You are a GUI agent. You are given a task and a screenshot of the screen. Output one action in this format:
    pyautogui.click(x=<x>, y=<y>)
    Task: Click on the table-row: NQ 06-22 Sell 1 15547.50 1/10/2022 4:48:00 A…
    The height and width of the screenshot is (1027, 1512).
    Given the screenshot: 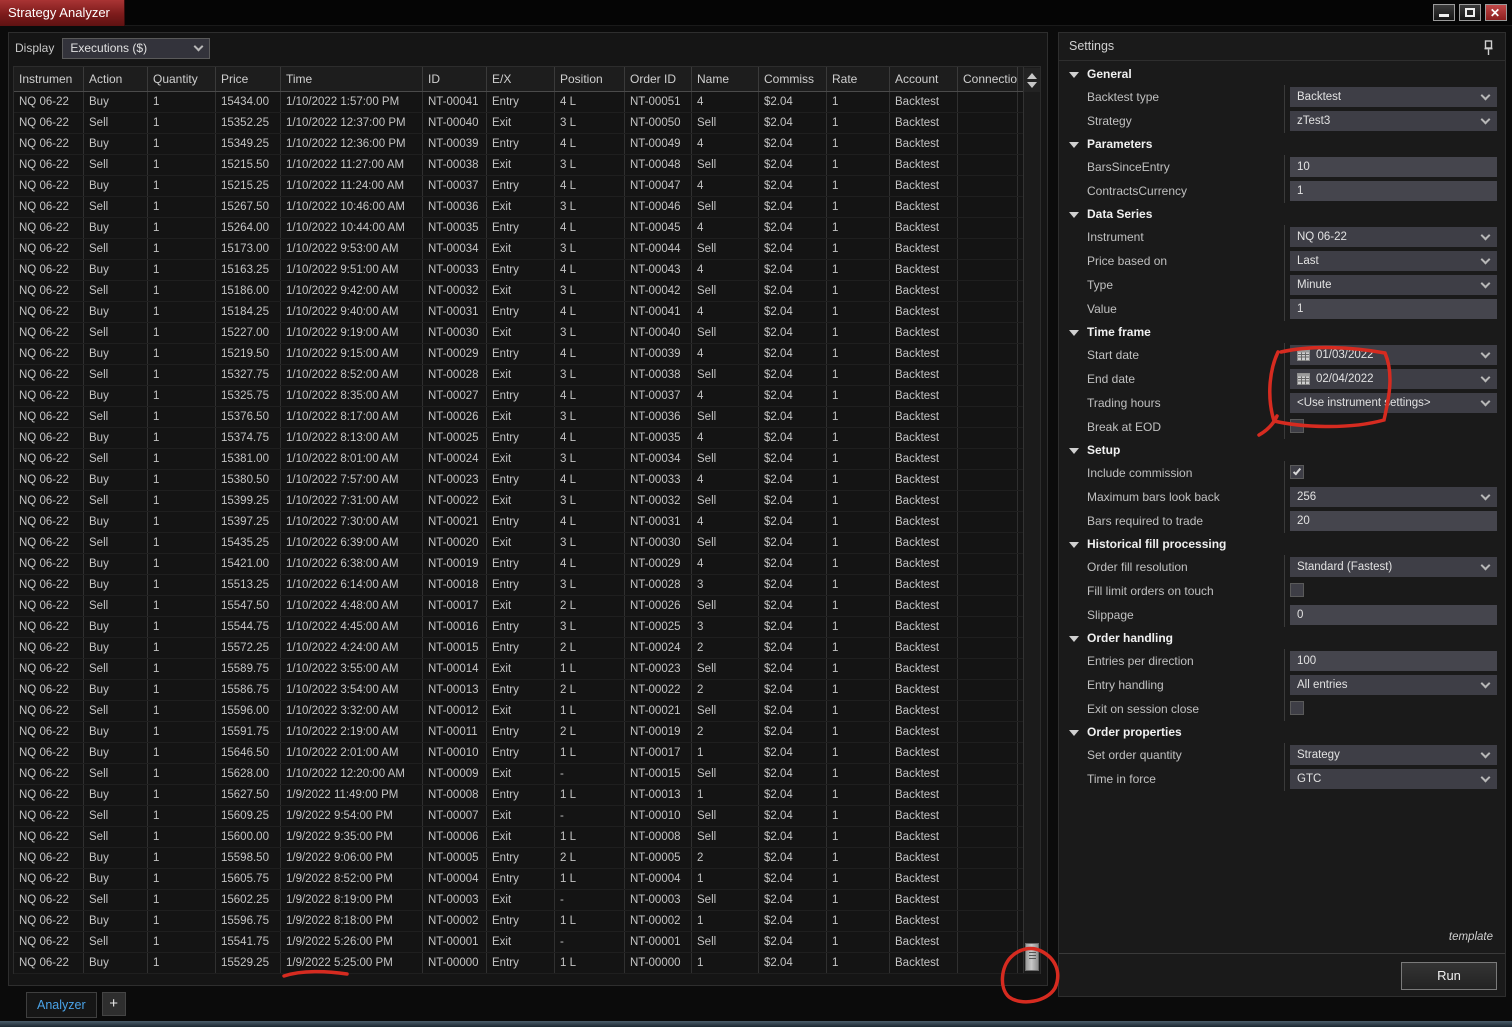 What is the action you would take?
    pyautogui.click(x=527, y=606)
    